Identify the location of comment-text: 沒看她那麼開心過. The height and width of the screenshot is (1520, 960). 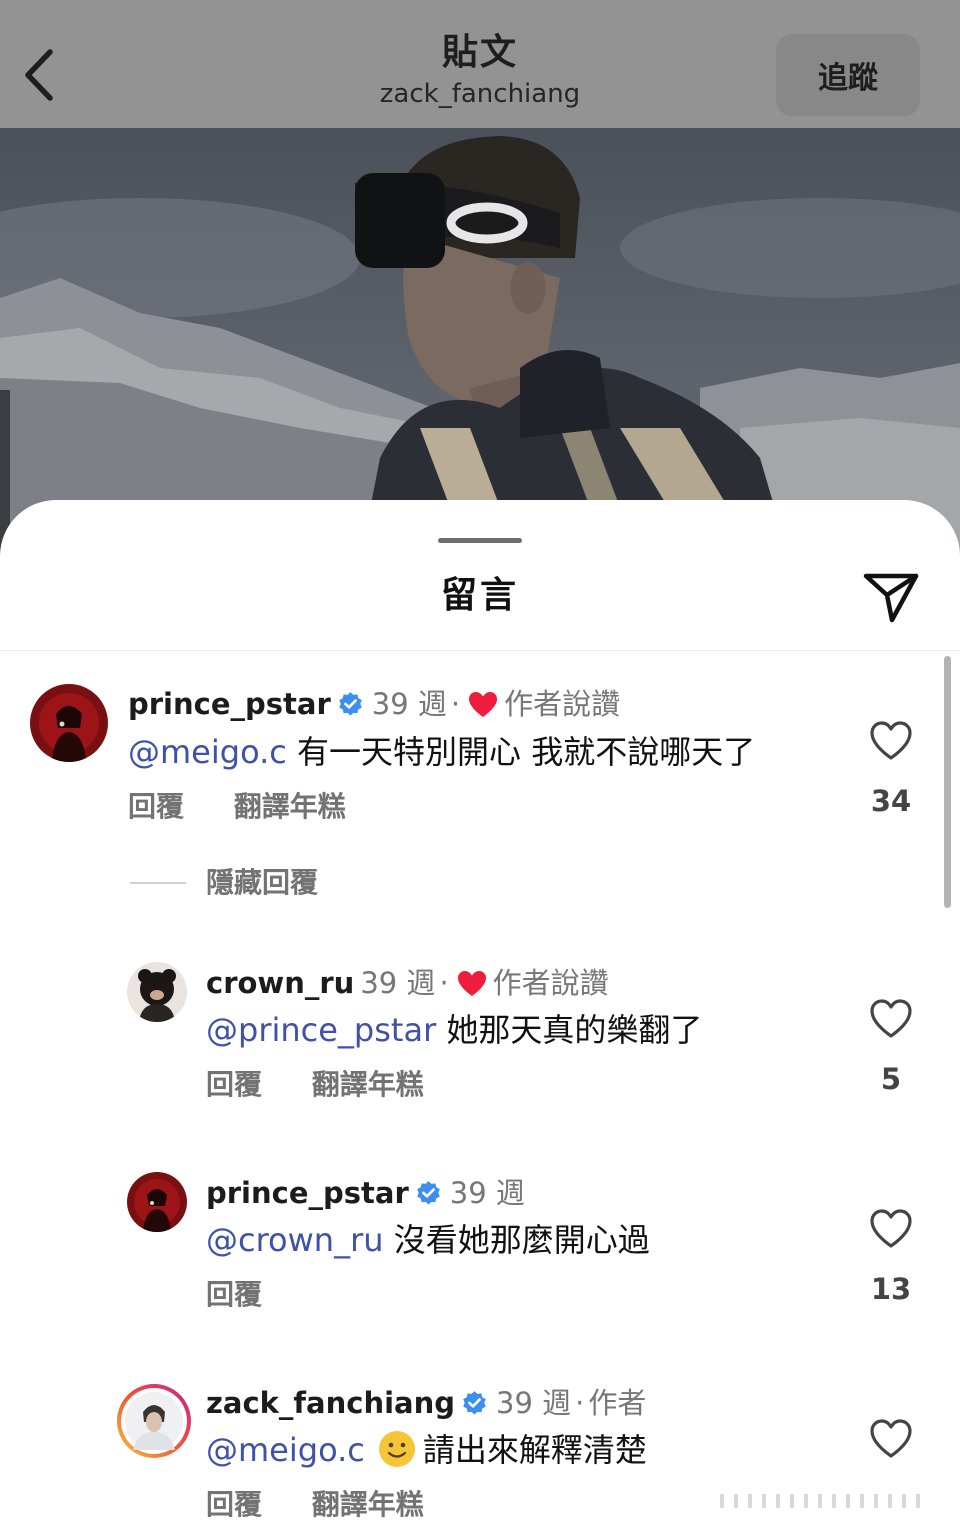
(521, 1240).